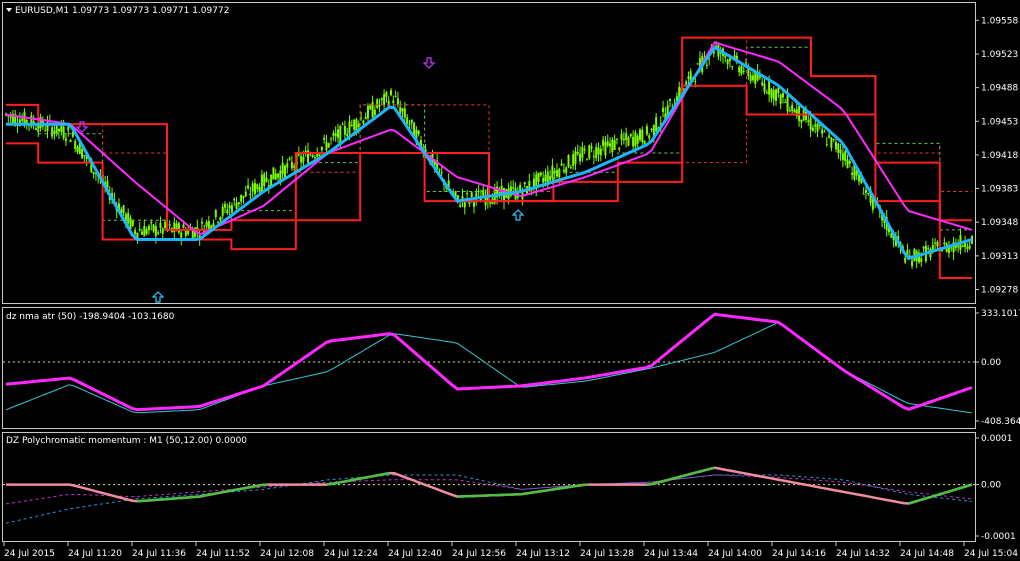 The height and width of the screenshot is (561, 1020). I want to click on momentum-axis-tick-label: 0.0001, so click(997, 439).